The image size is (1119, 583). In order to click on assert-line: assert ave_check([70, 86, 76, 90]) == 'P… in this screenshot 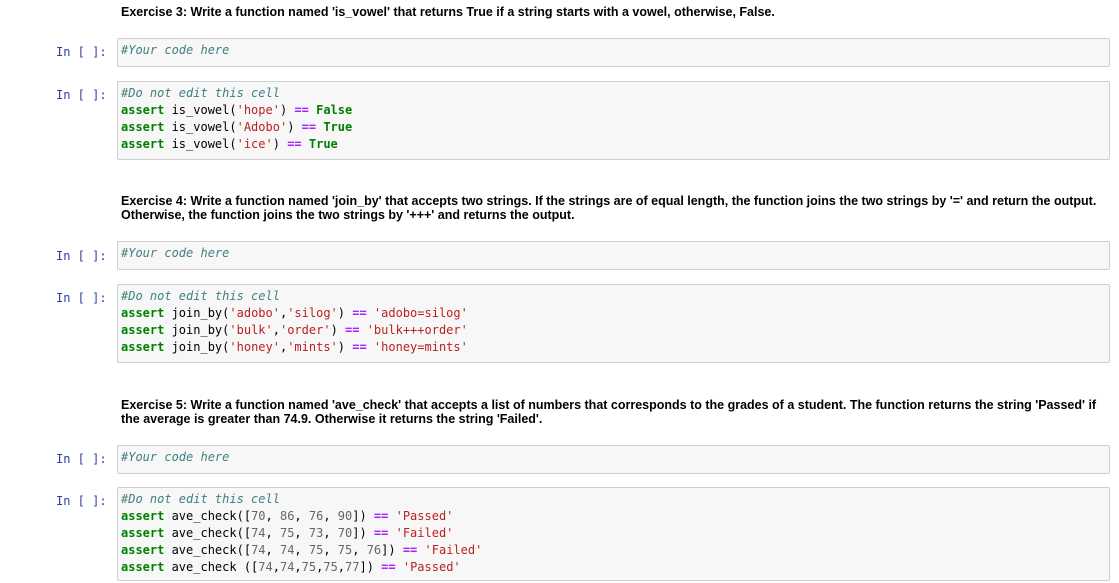, I will do `click(287, 516)`.